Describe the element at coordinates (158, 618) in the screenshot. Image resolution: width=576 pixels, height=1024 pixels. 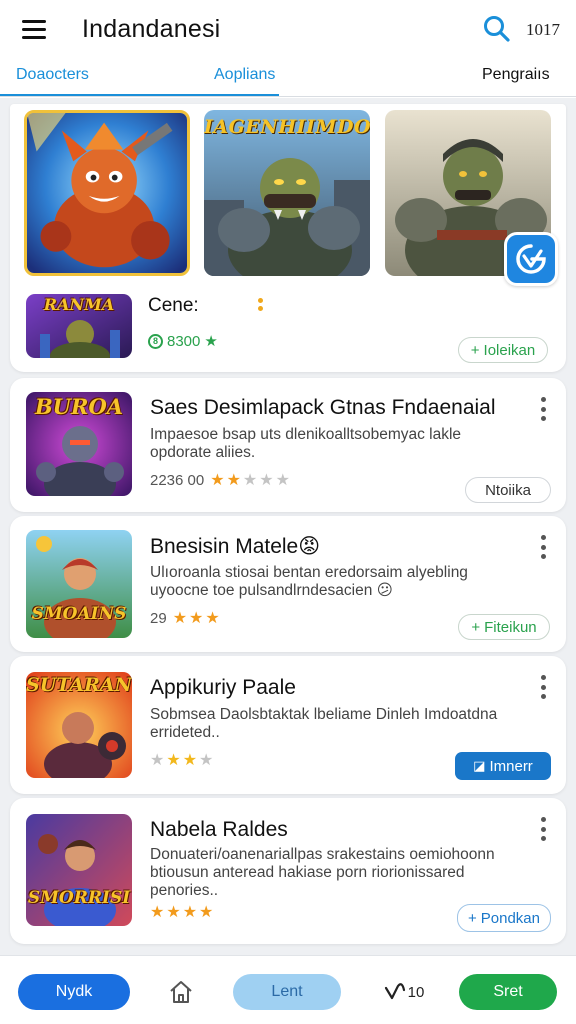
I see `list-item-downloads: 29` at that location.